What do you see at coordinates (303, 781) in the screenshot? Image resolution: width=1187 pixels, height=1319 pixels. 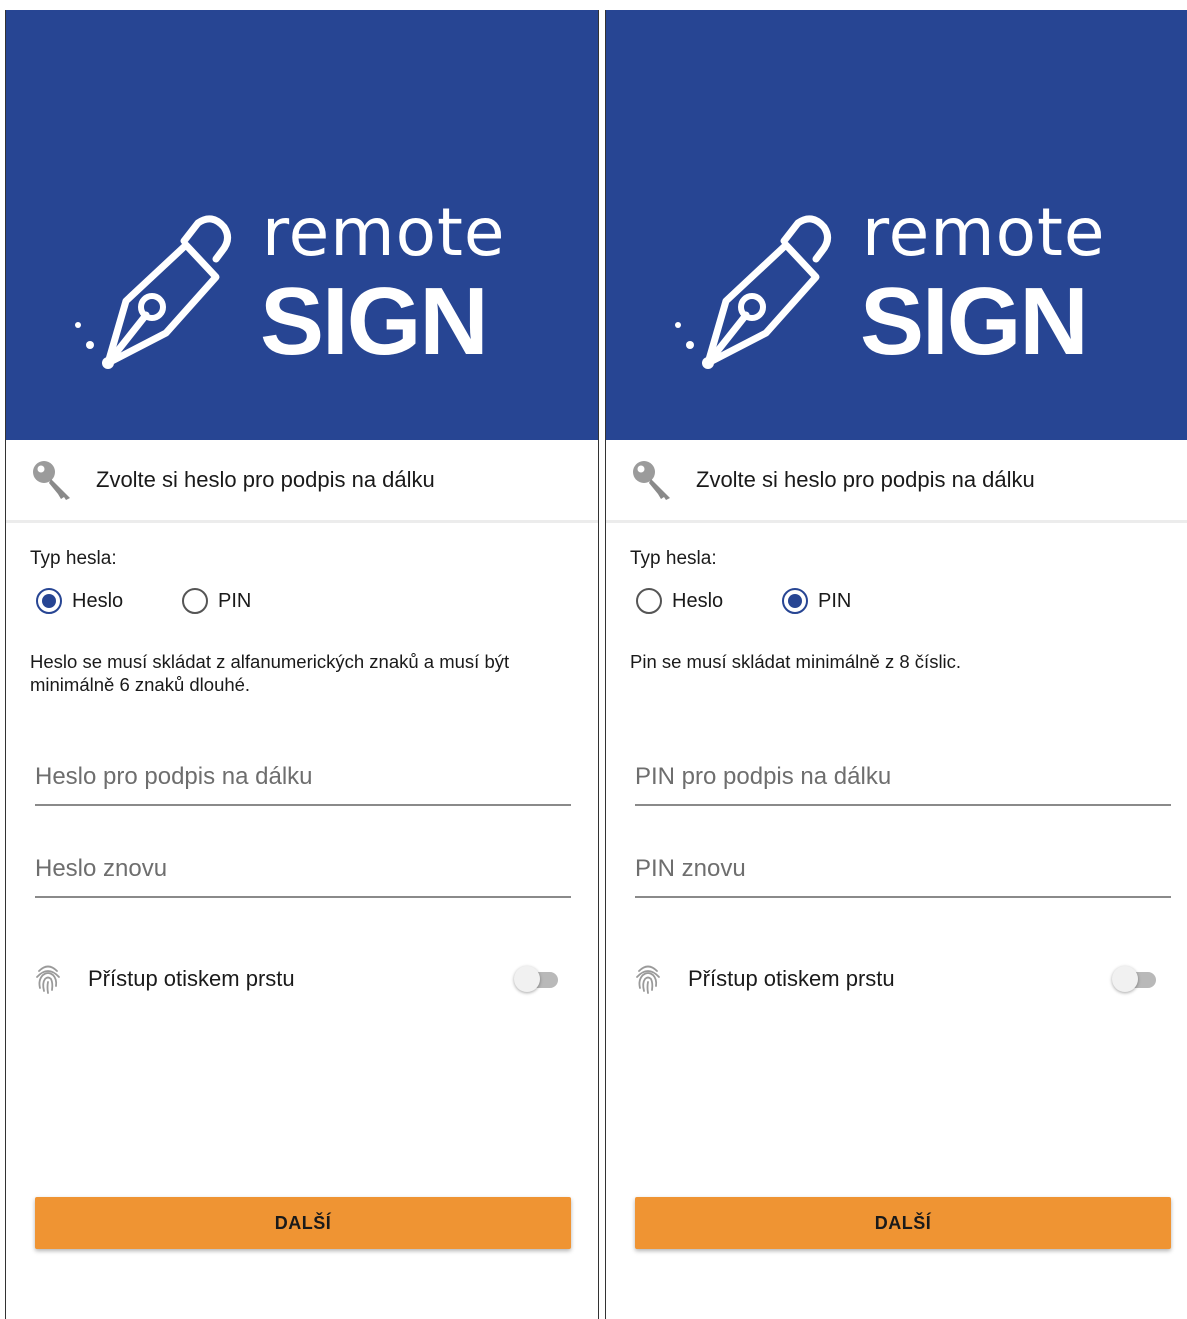 I see `password-input` at bounding box center [303, 781].